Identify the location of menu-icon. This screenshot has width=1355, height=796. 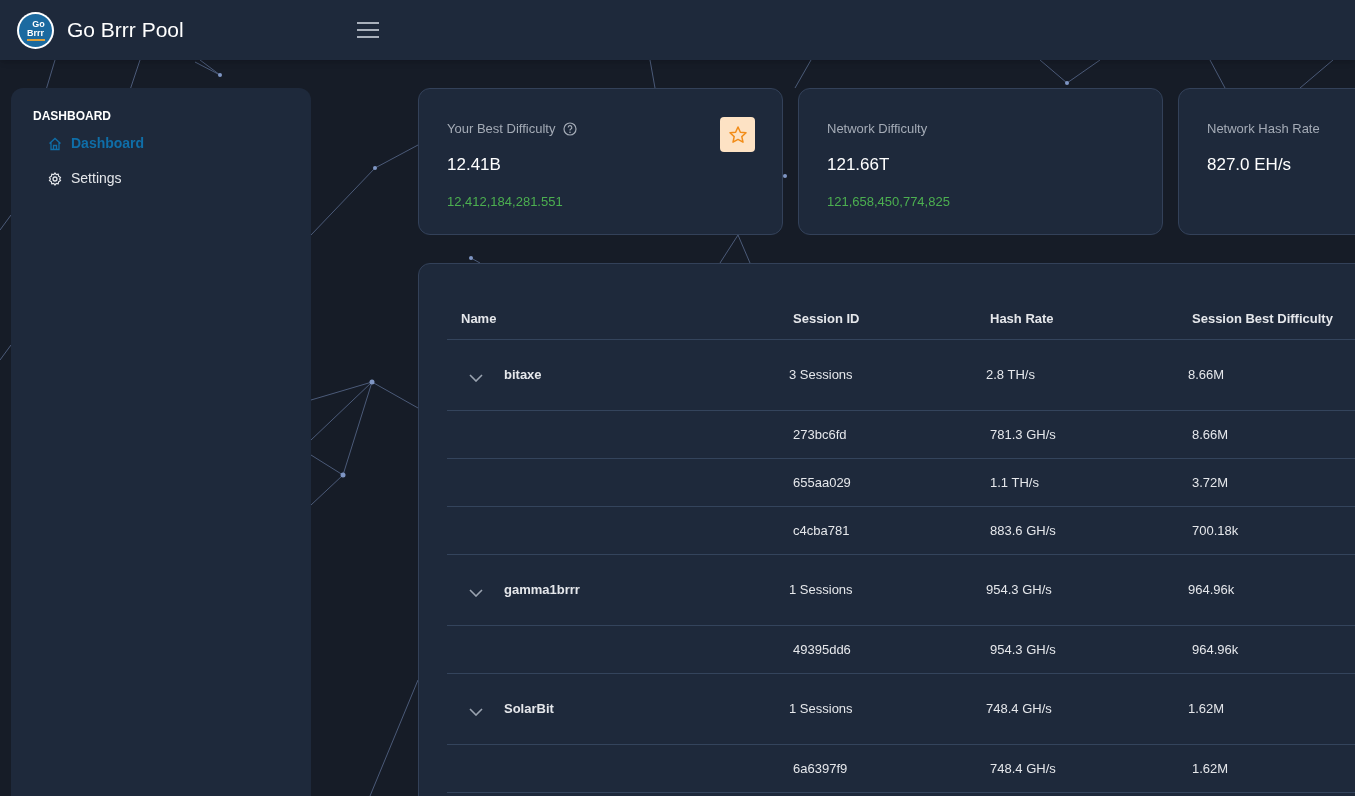
(367, 30).